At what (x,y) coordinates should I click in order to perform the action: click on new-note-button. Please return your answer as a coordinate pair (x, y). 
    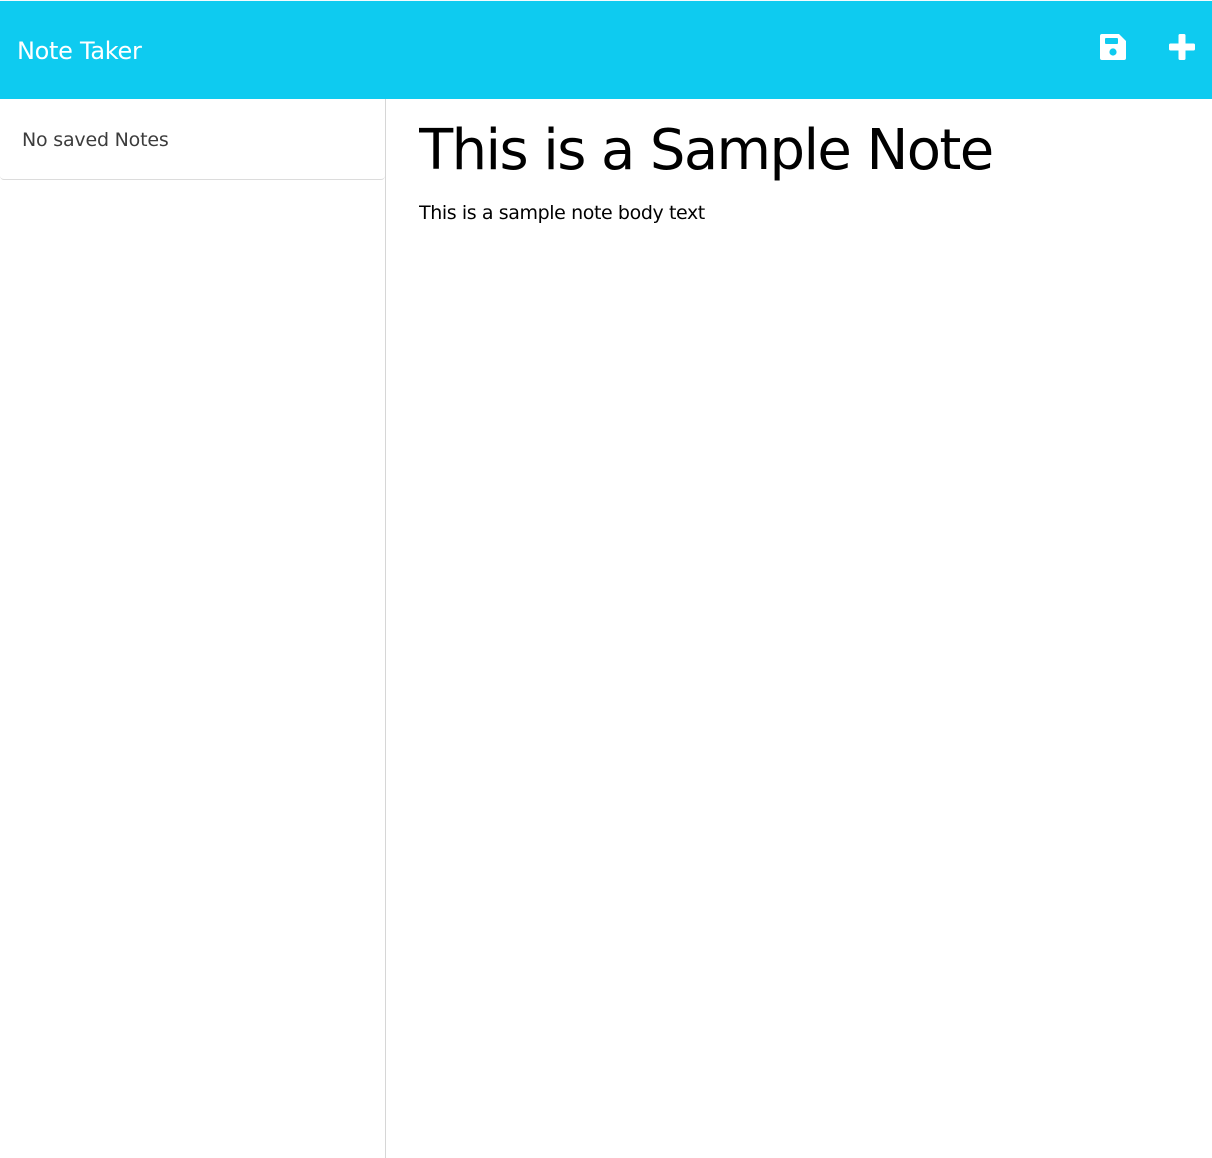
    Looking at the image, I should click on (1182, 49).